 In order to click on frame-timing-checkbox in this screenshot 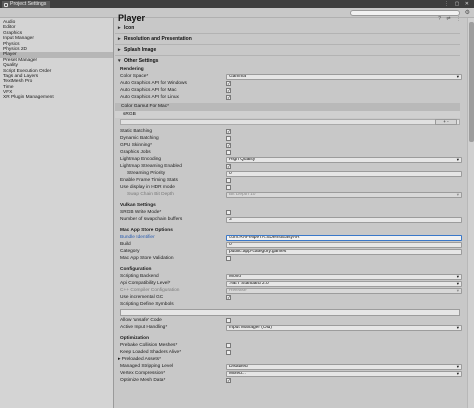, I will do `click(228, 180)`.